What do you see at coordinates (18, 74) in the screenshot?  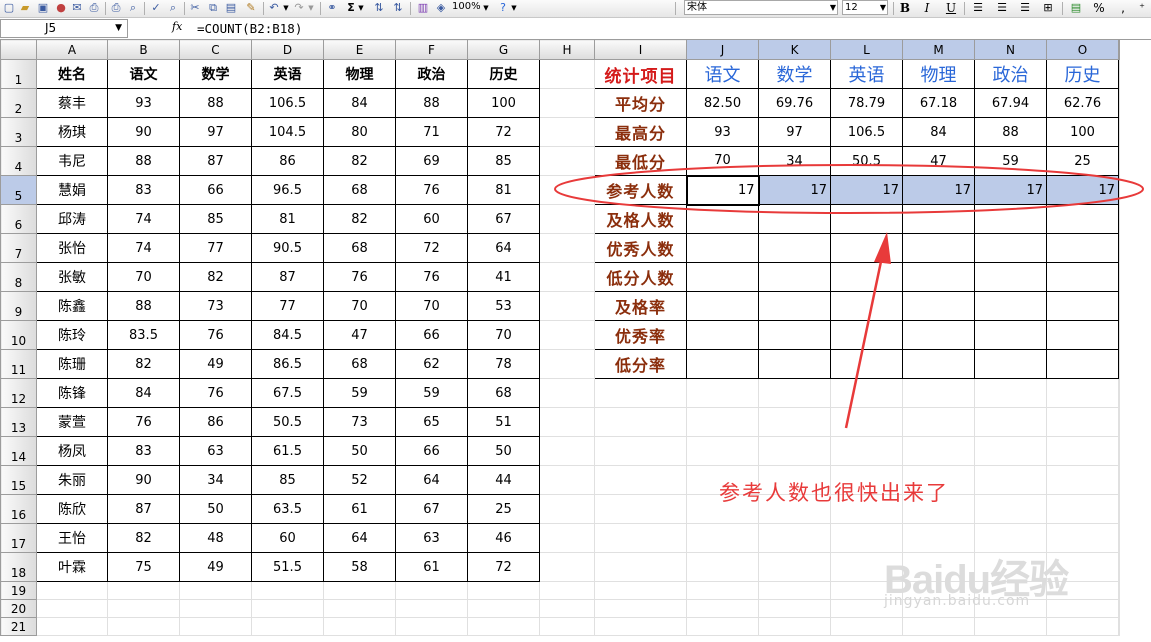 I see `row-header-1: 1` at bounding box center [18, 74].